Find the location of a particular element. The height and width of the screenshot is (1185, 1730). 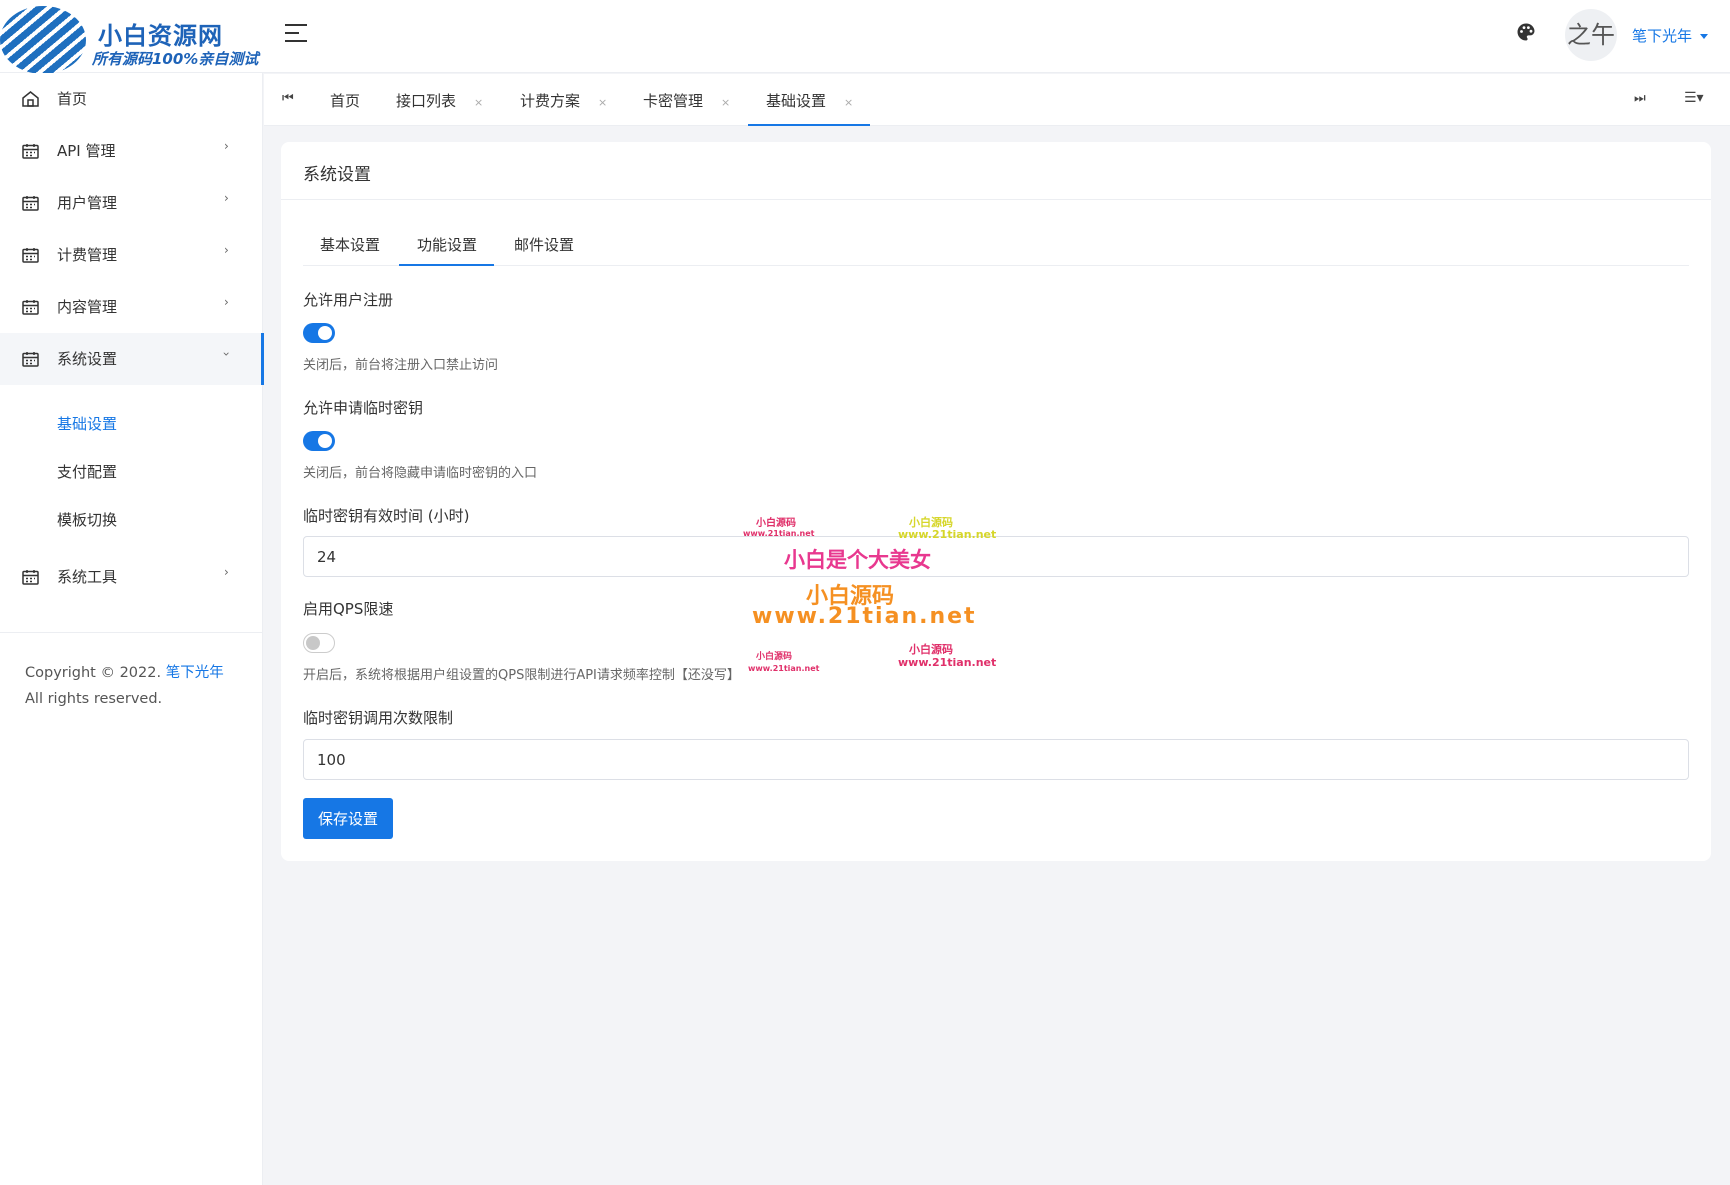

tab-label: 基础设置 is located at coordinates (796, 101).